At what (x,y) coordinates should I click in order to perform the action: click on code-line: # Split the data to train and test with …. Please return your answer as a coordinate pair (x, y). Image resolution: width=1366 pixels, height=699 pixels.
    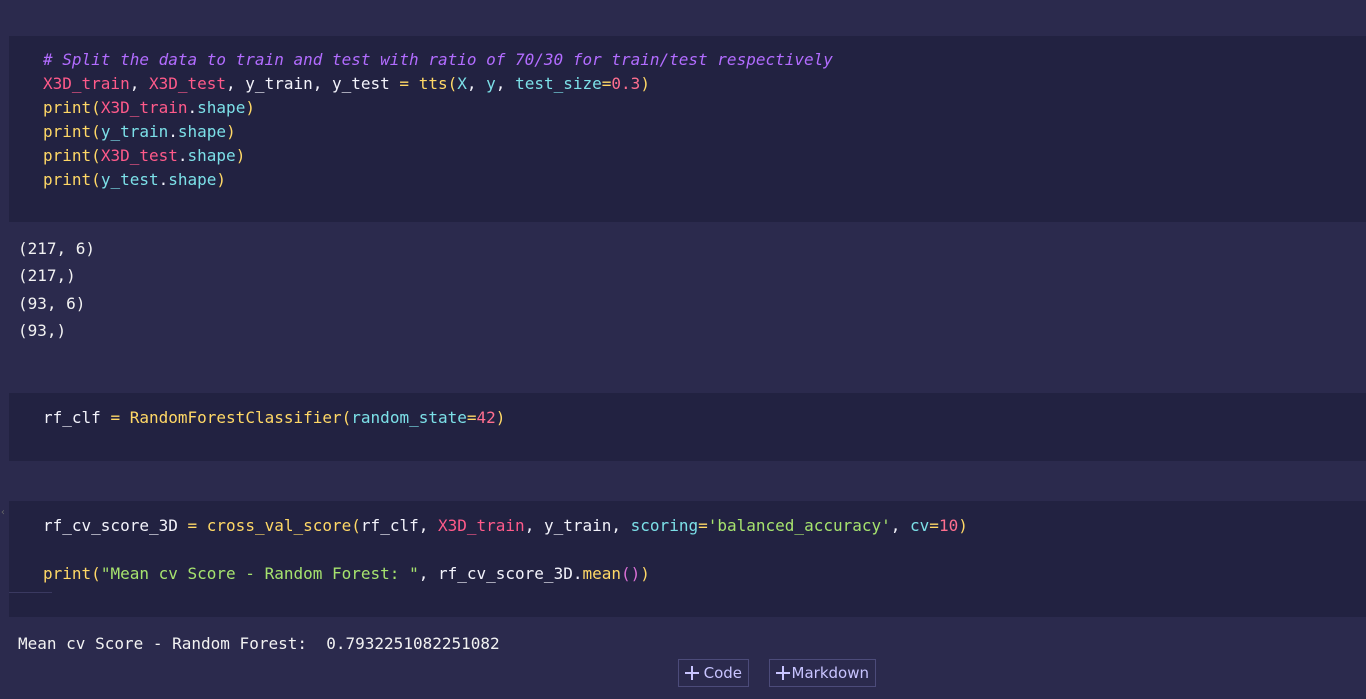
    Looking at the image, I should click on (438, 60).